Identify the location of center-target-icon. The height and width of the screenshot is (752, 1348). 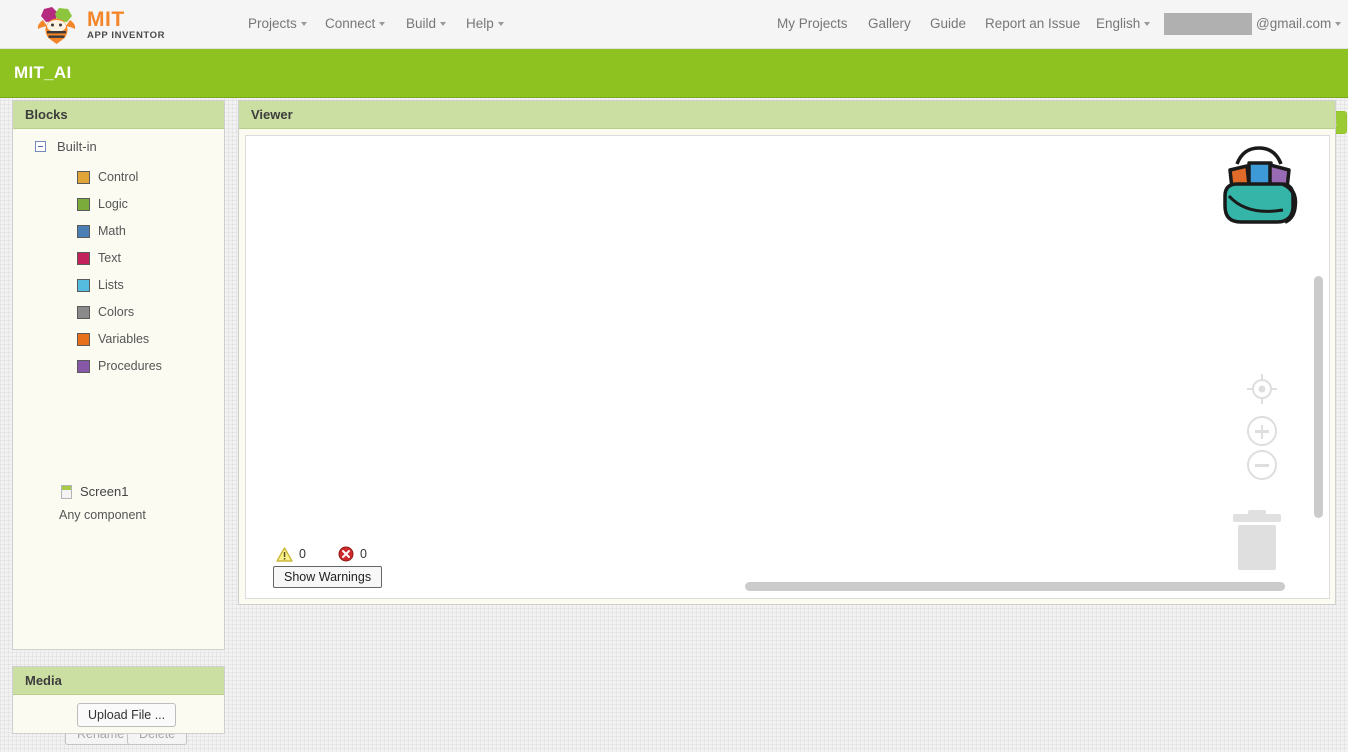
(1262, 389).